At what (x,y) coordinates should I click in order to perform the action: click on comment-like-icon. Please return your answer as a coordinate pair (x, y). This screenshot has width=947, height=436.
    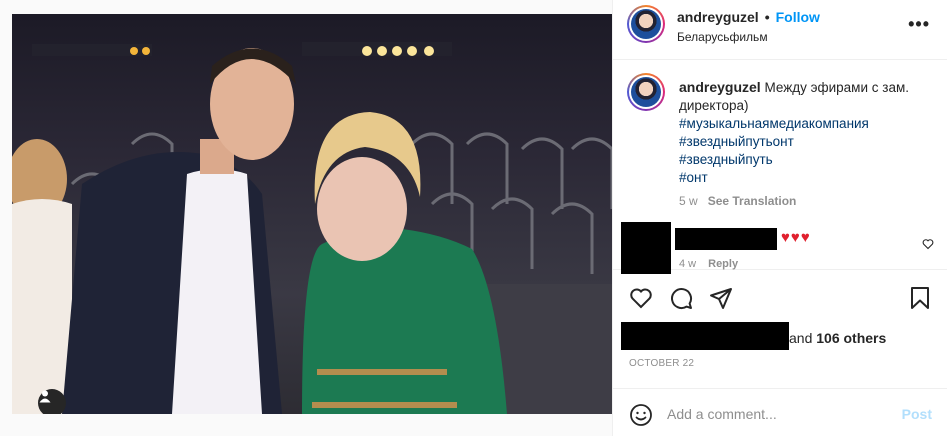
    Looking at the image, I should click on (928, 244).